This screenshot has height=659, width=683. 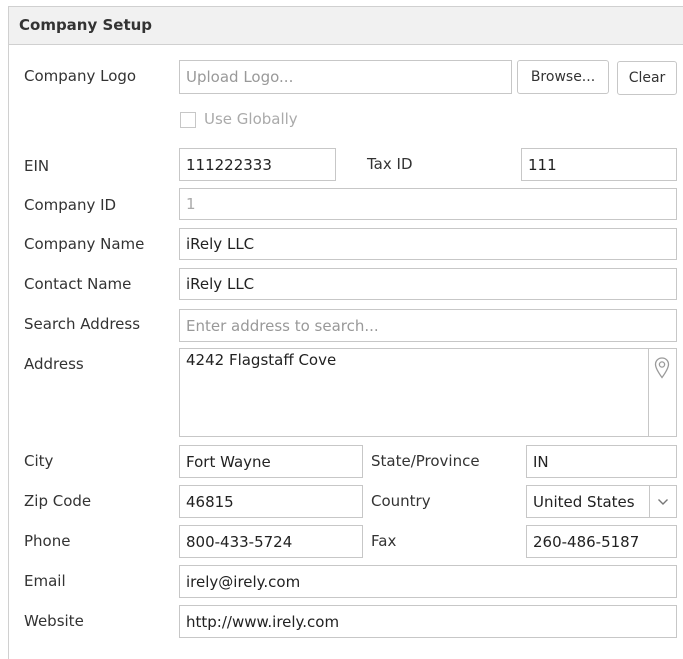 I want to click on country-label: Country, so click(x=401, y=501).